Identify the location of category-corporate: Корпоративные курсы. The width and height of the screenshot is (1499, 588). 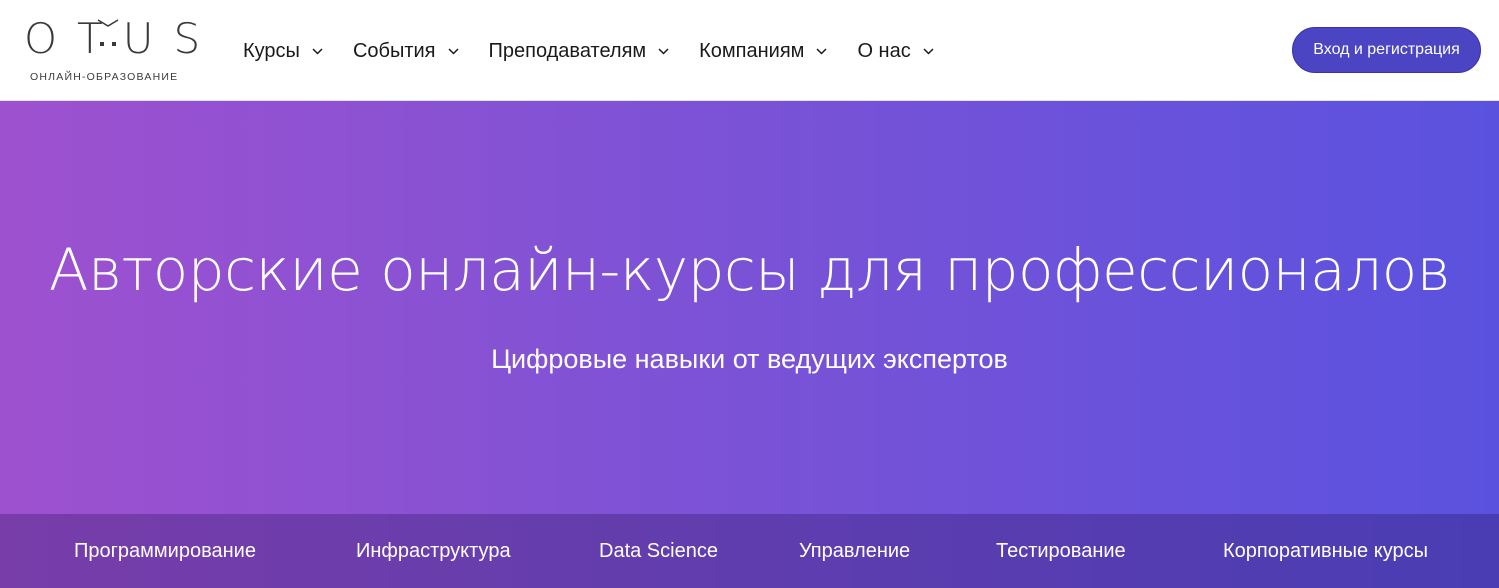
(1325, 551).